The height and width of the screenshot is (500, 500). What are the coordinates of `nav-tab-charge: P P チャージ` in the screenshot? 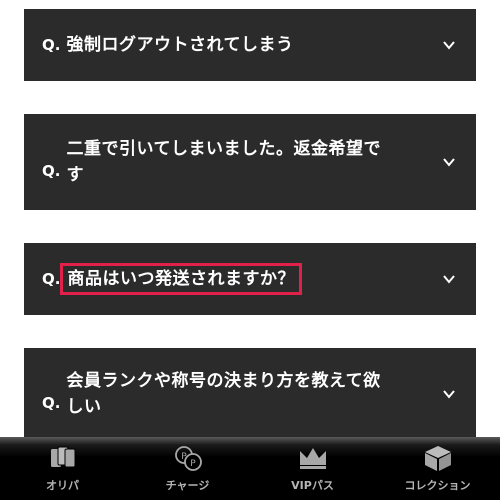 It's located at (187, 468).